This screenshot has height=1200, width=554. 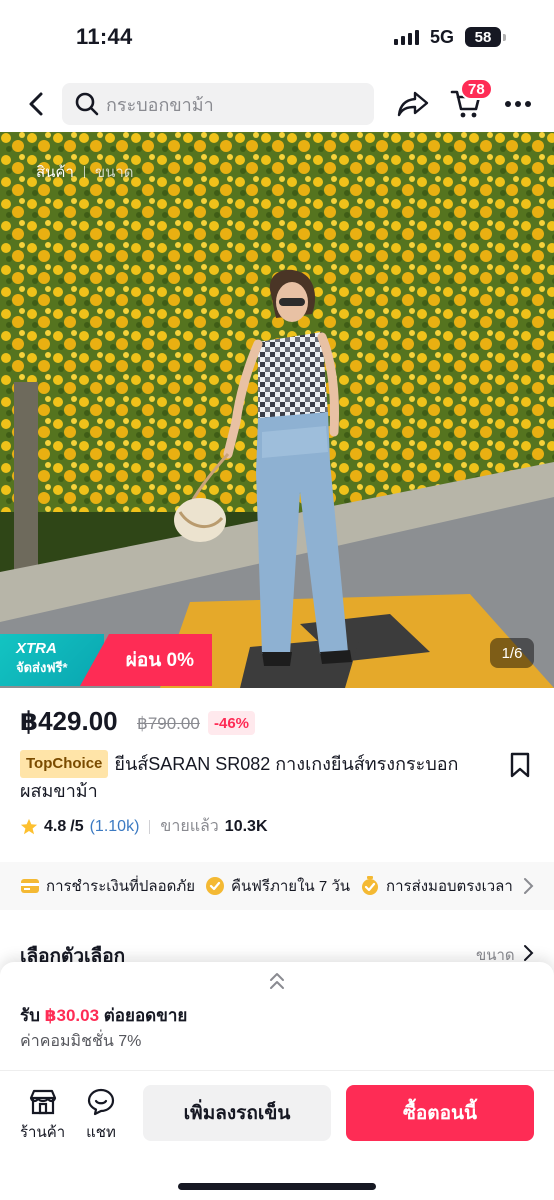 What do you see at coordinates (277, 1186) in the screenshot?
I see `home-indicator` at bounding box center [277, 1186].